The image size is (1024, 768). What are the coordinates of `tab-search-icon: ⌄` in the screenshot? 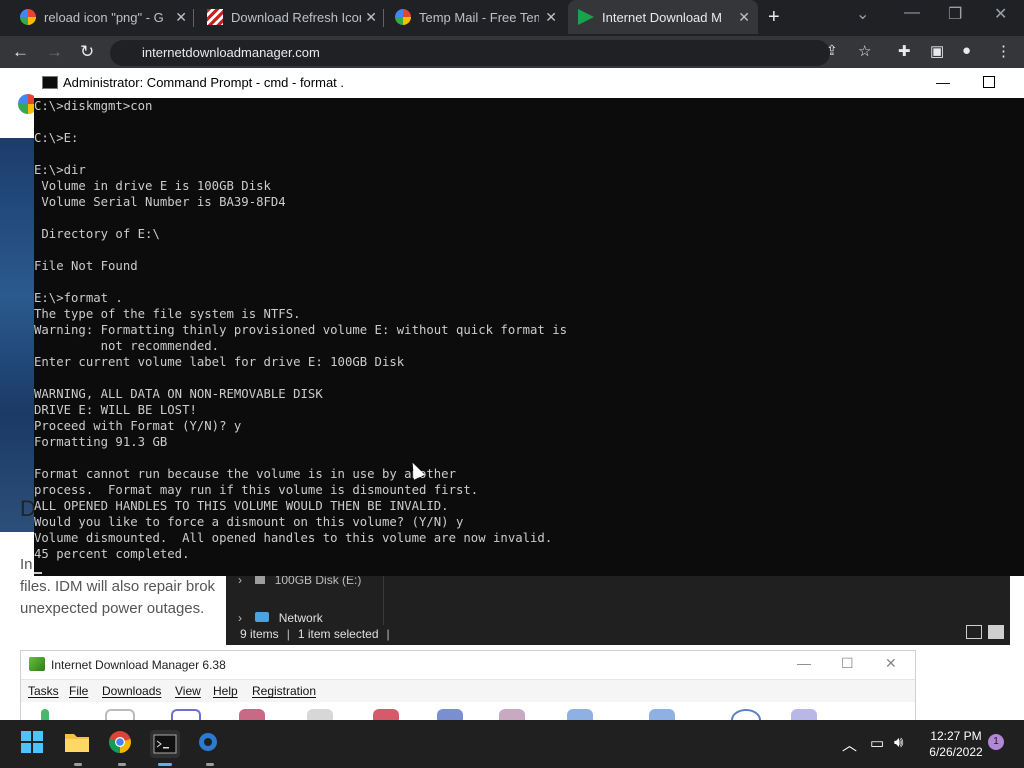 It's located at (862, 14).